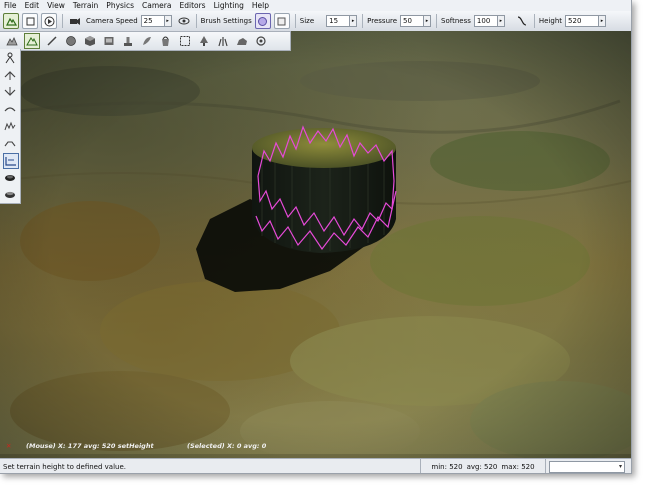 This screenshot has height=487, width=645. I want to click on avg-stat: avg: 520, so click(482, 466).